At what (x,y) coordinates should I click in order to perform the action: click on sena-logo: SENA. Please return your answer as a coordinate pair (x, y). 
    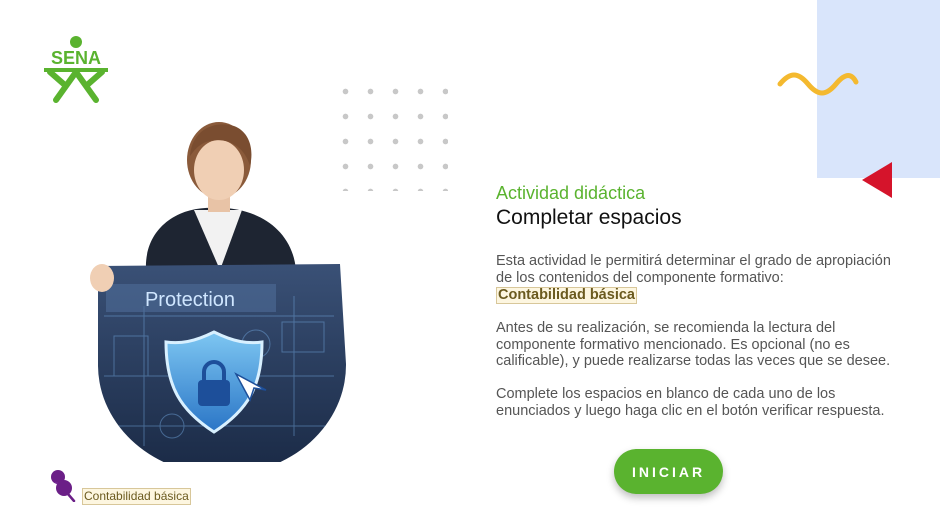
    Looking at the image, I should click on (76, 69).